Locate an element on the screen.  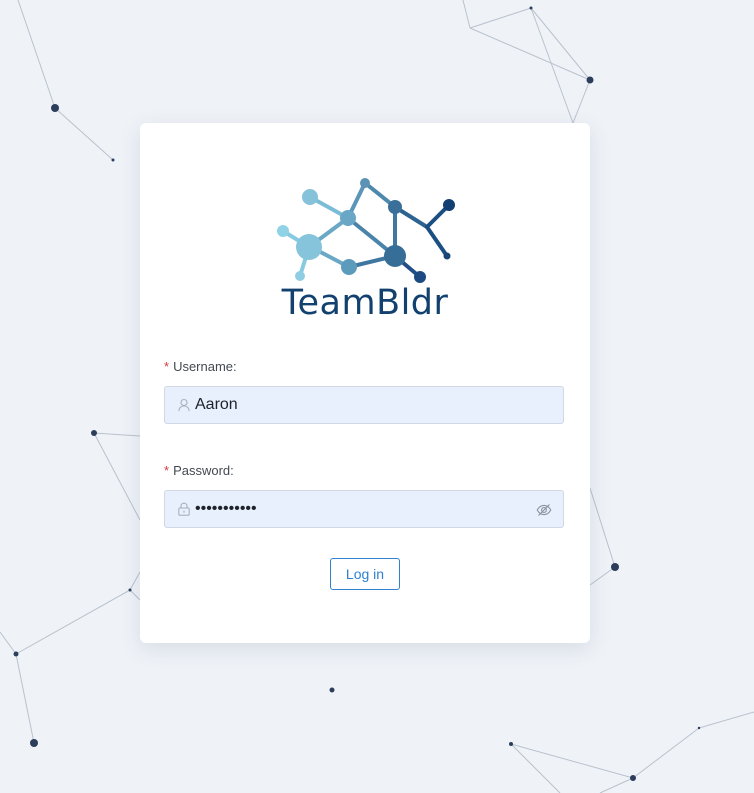
eye-off-icon is located at coordinates (544, 510).